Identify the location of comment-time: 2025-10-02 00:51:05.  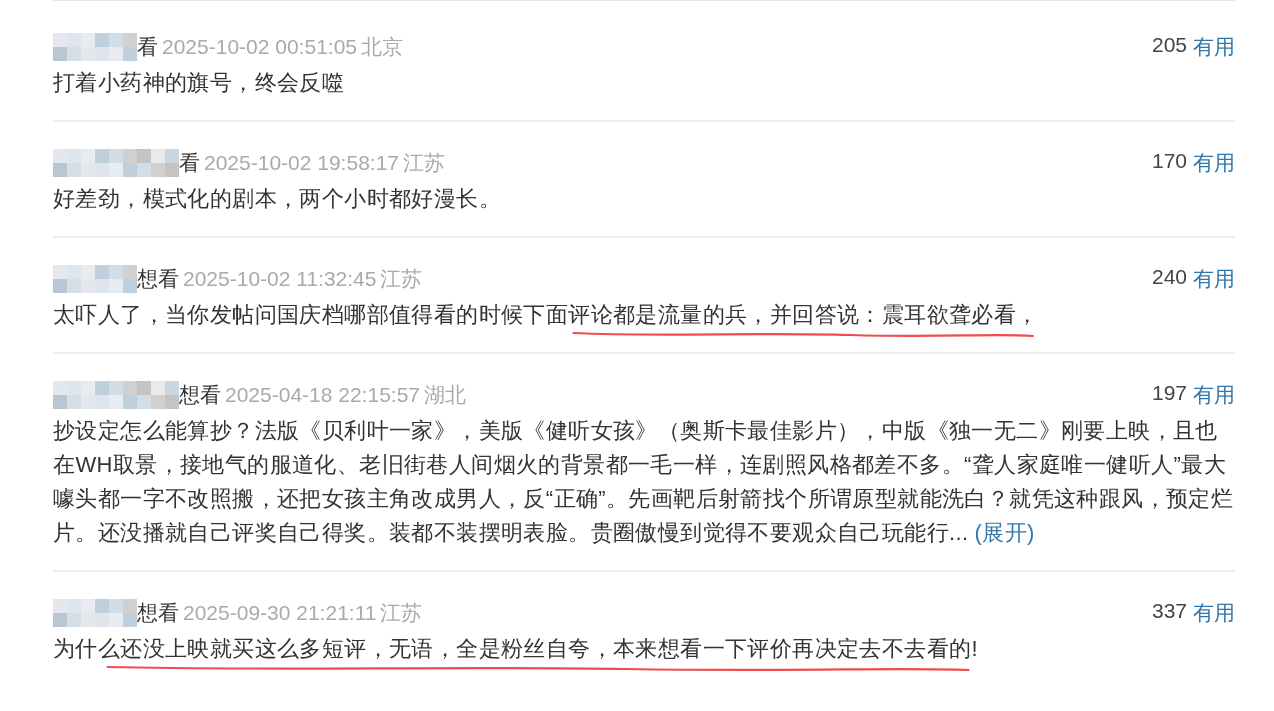
(259, 47).